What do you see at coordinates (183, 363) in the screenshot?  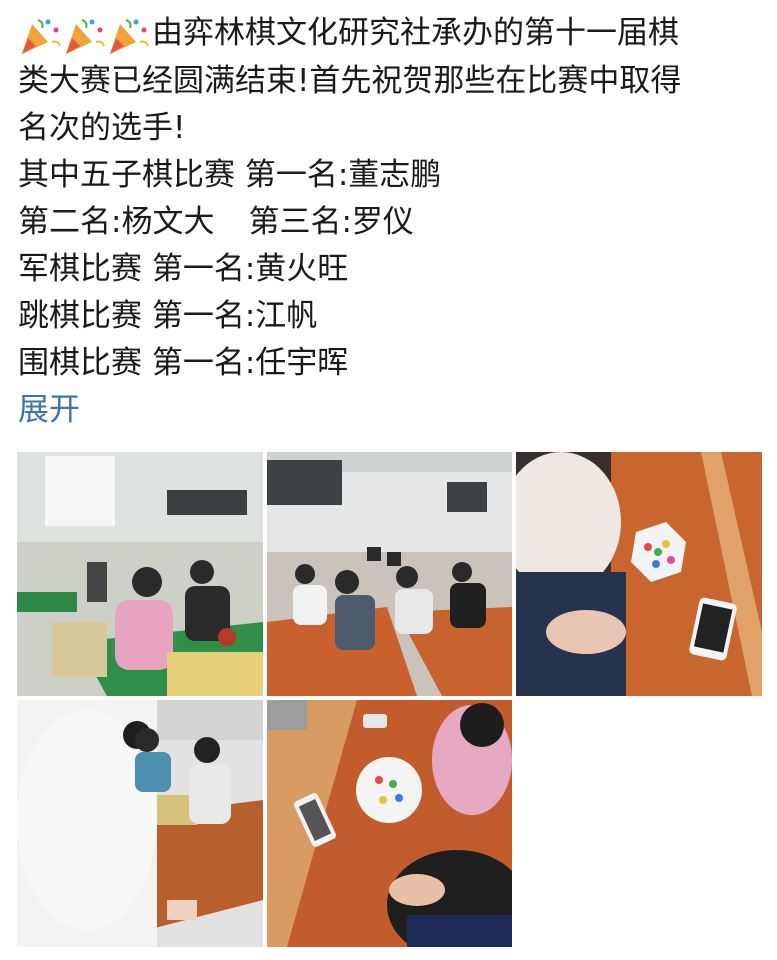 I see `post-line-8: 围棋比赛 第一名:任宇晖` at bounding box center [183, 363].